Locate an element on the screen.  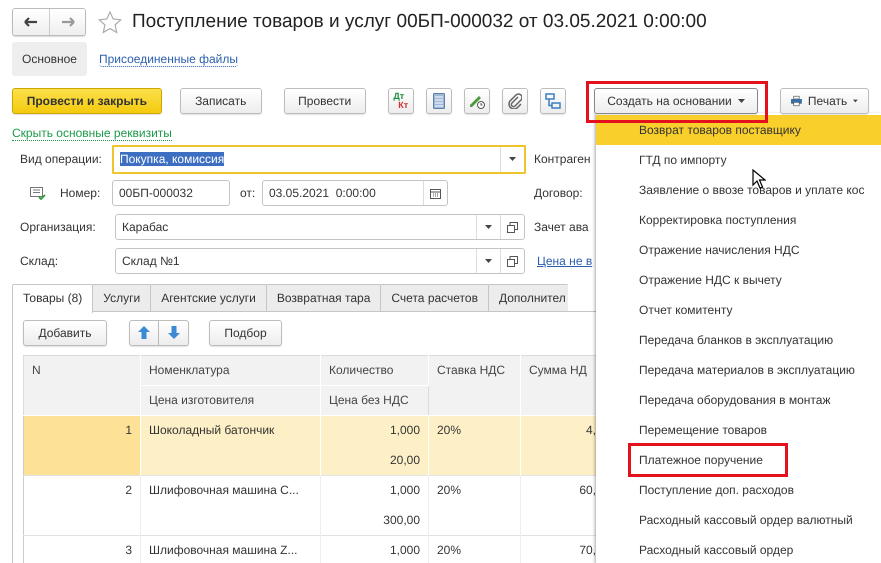
field-label: Организация: is located at coordinates (58, 227).